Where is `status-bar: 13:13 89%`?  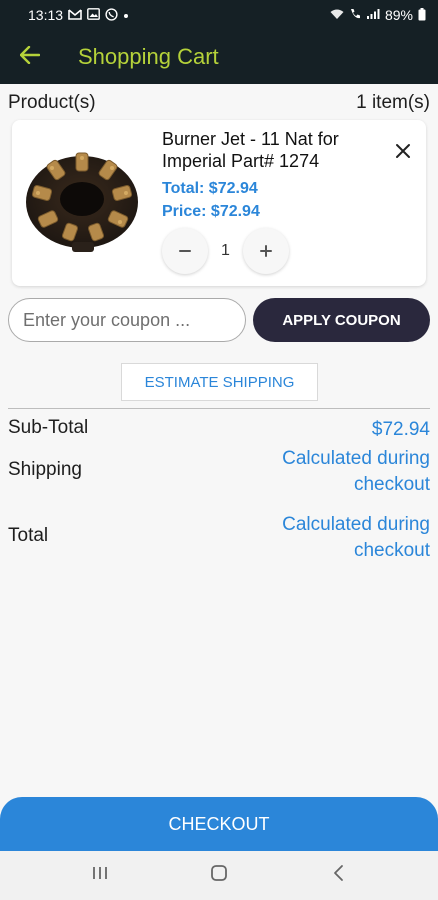
status-bar: 13:13 89% is located at coordinates (219, 15).